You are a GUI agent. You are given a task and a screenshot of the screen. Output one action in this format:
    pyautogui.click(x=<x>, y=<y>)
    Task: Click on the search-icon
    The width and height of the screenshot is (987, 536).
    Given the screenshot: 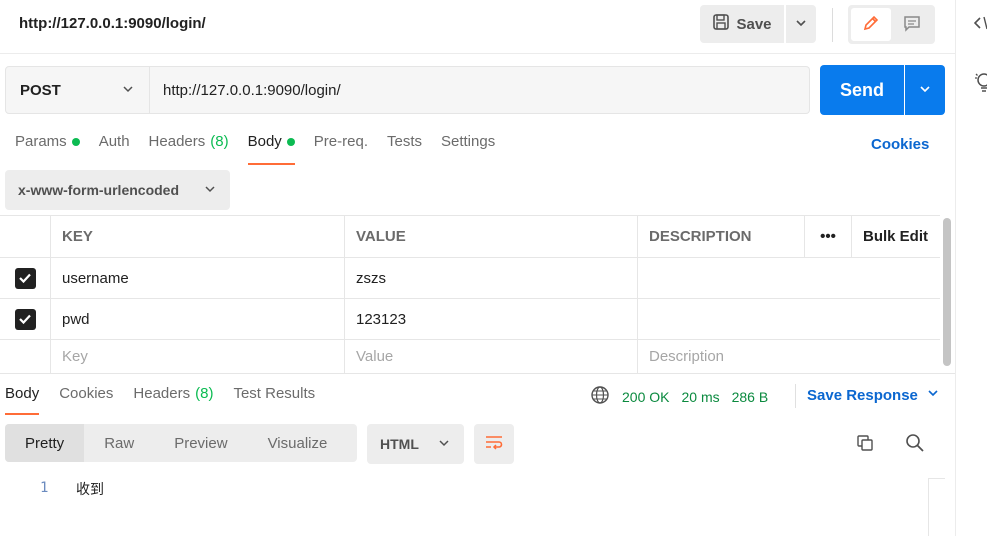 What is the action you would take?
    pyautogui.click(x=915, y=444)
    